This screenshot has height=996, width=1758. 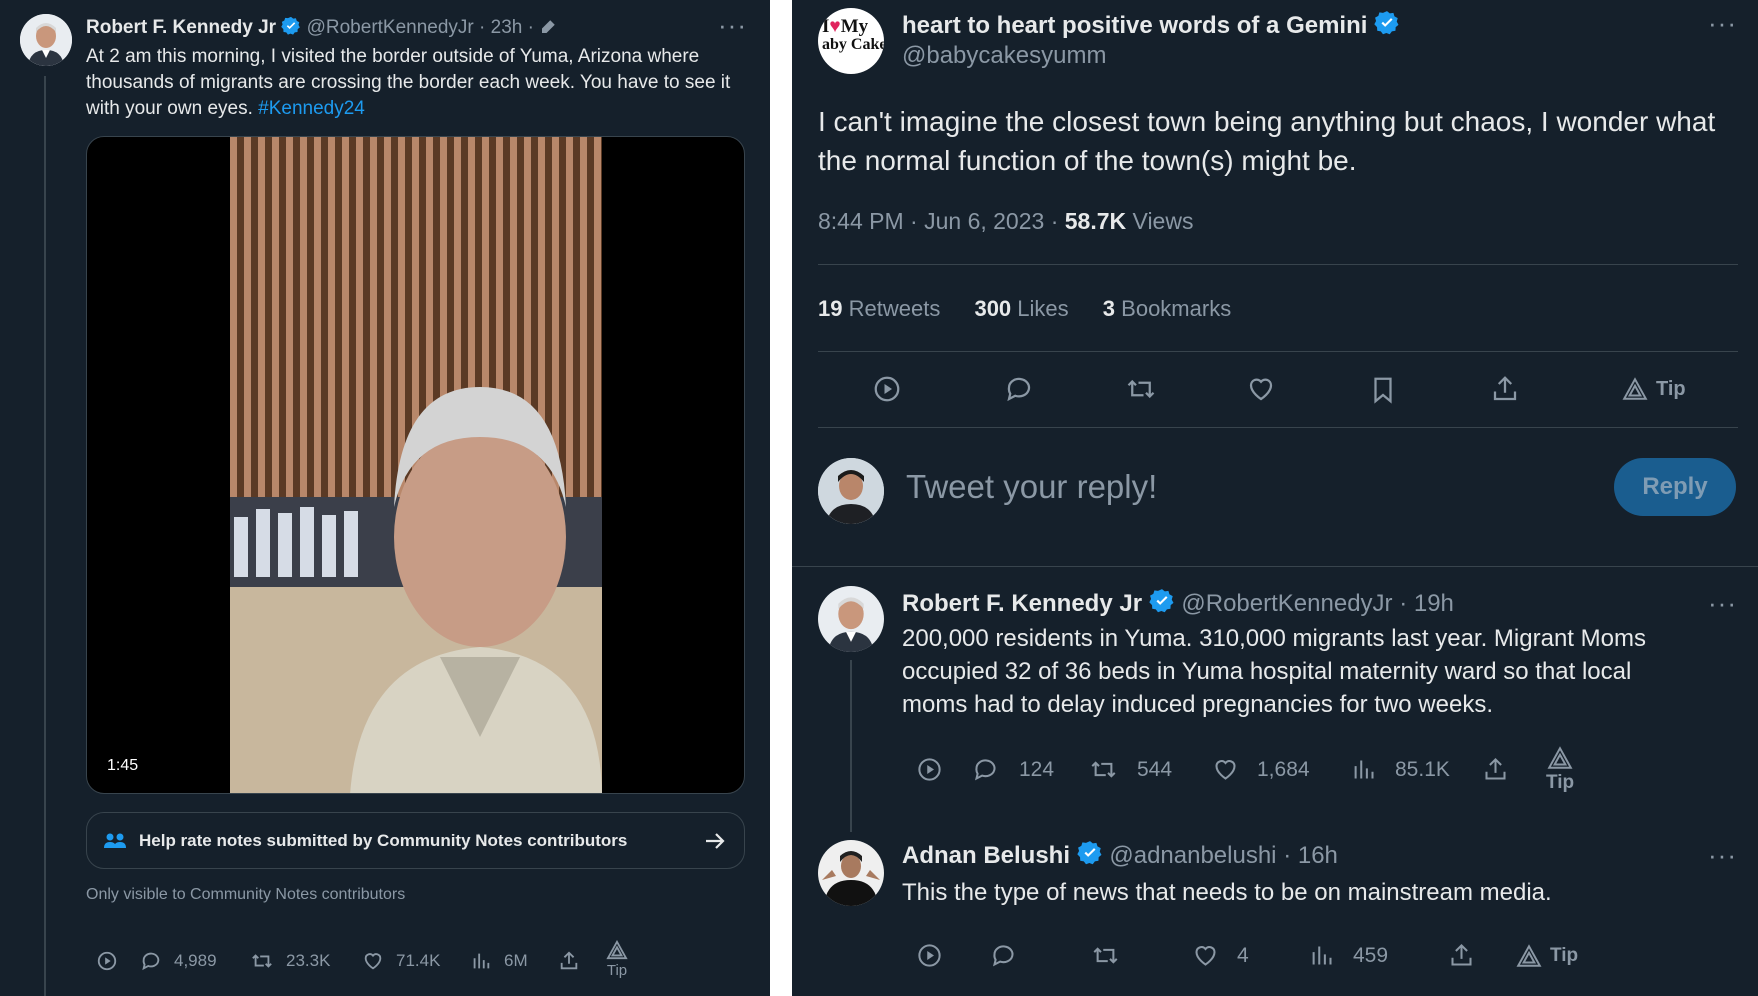 What do you see at coordinates (1243, 955) in the screenshot?
I see `like-count: 4` at bounding box center [1243, 955].